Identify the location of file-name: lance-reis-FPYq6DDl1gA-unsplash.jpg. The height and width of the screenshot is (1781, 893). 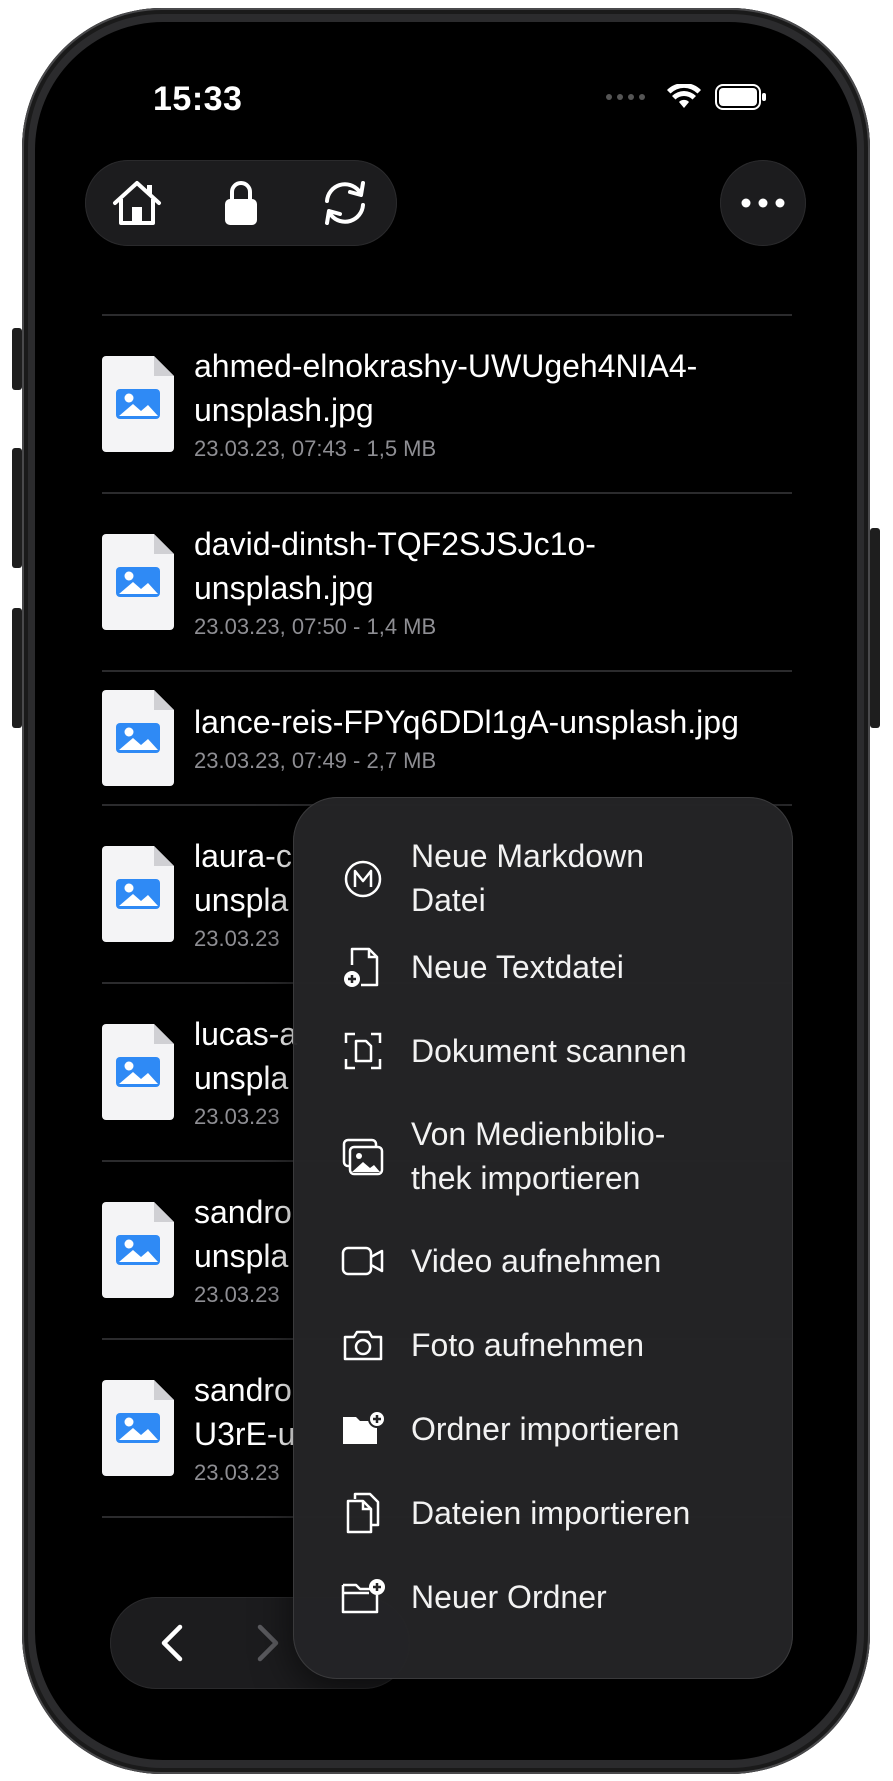
(466, 722).